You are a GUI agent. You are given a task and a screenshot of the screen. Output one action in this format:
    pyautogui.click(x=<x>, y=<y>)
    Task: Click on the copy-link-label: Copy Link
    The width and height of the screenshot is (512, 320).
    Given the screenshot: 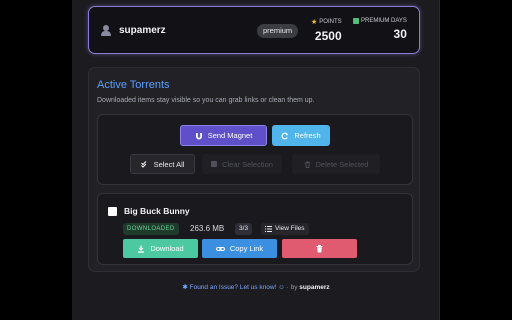 What is the action you would take?
    pyautogui.click(x=246, y=248)
    